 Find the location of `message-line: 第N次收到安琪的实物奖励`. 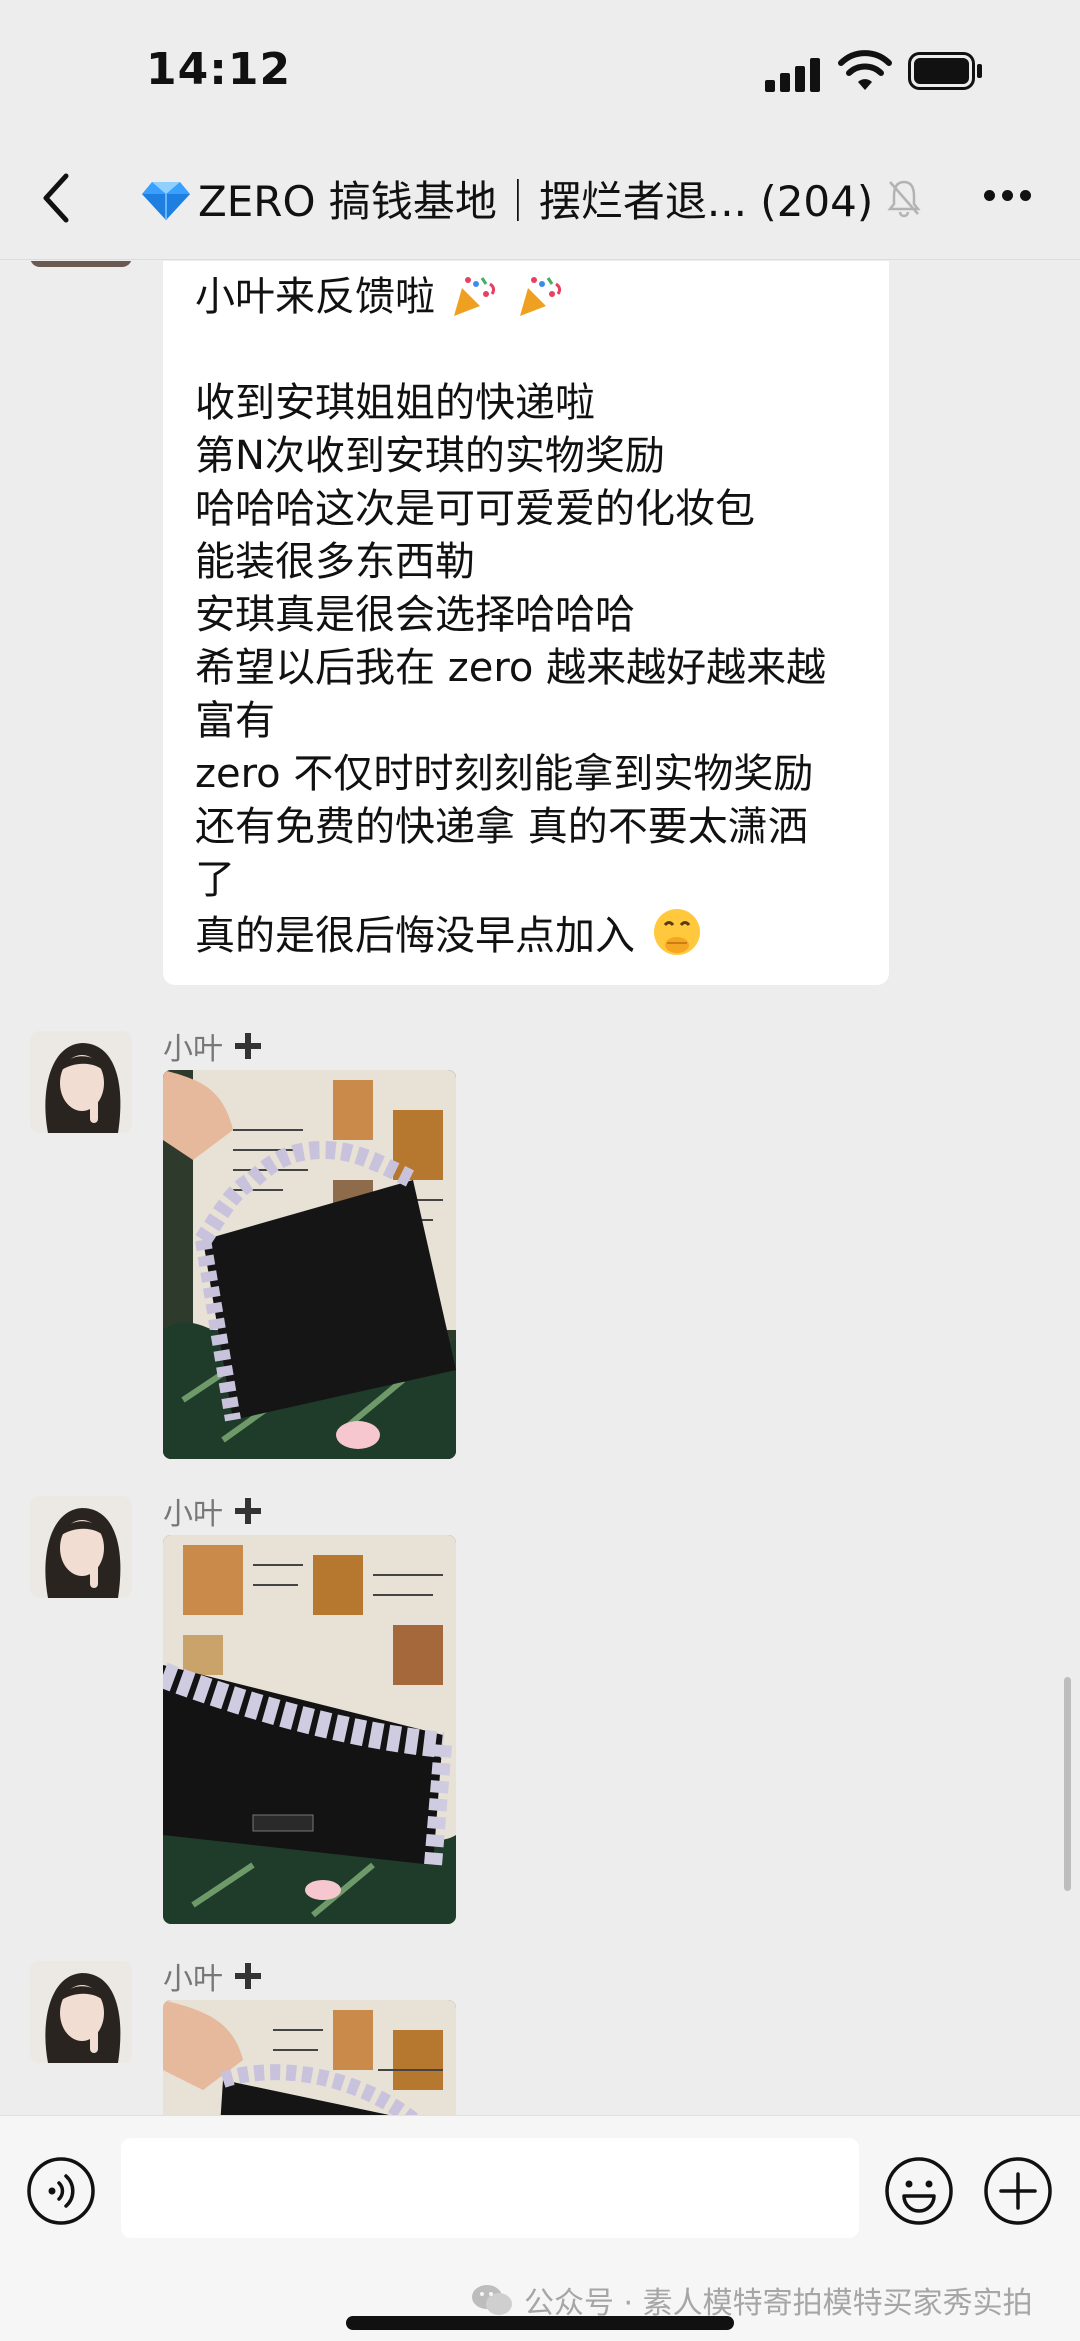

message-line: 第N次收到安琪的实物奖励 is located at coordinates (430, 456).